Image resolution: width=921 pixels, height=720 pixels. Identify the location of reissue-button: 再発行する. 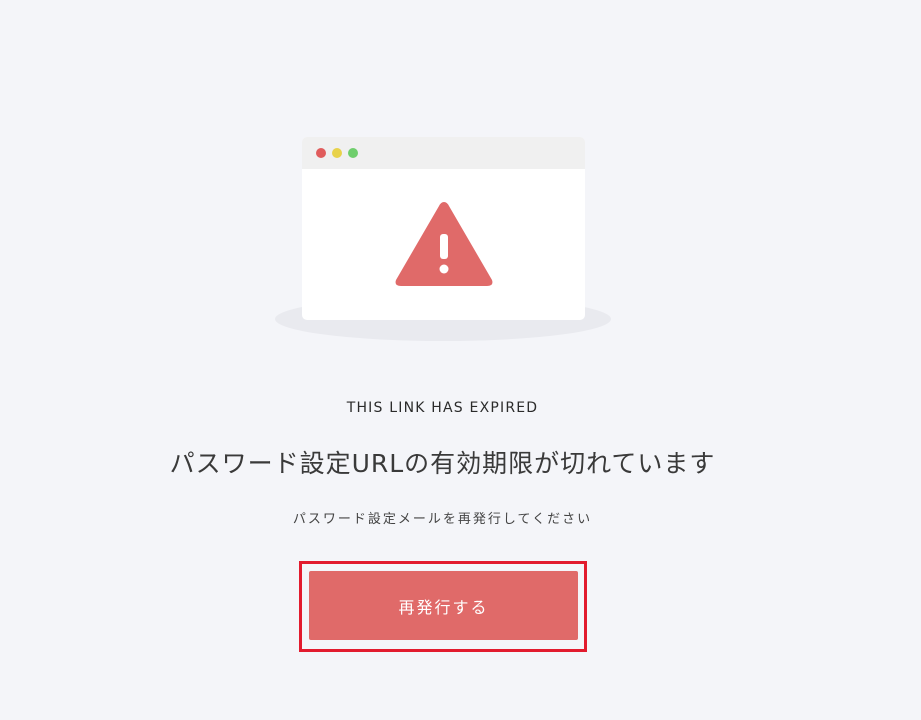
(443, 605).